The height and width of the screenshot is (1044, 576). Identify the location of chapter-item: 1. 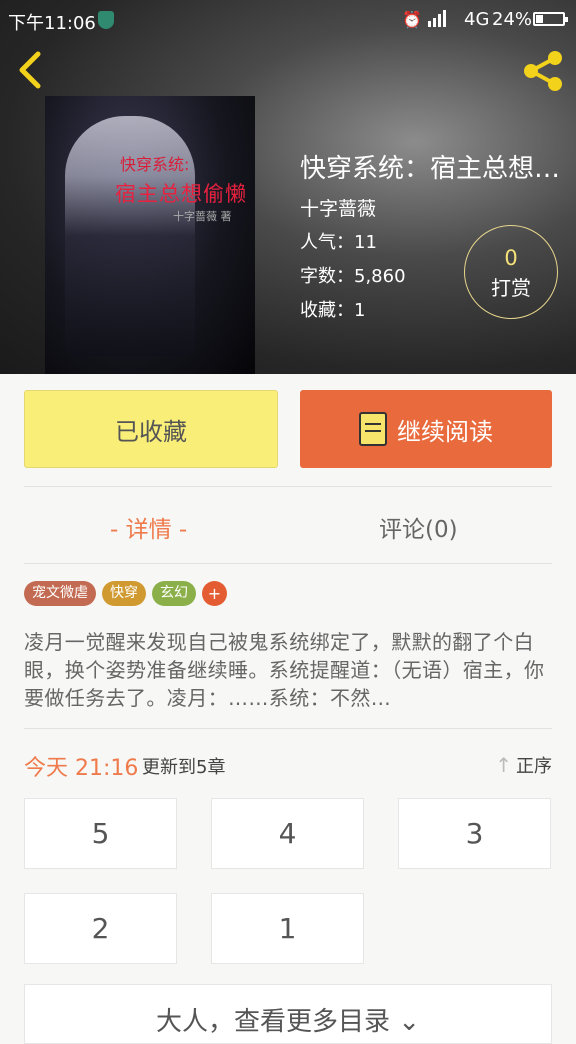
(287, 928).